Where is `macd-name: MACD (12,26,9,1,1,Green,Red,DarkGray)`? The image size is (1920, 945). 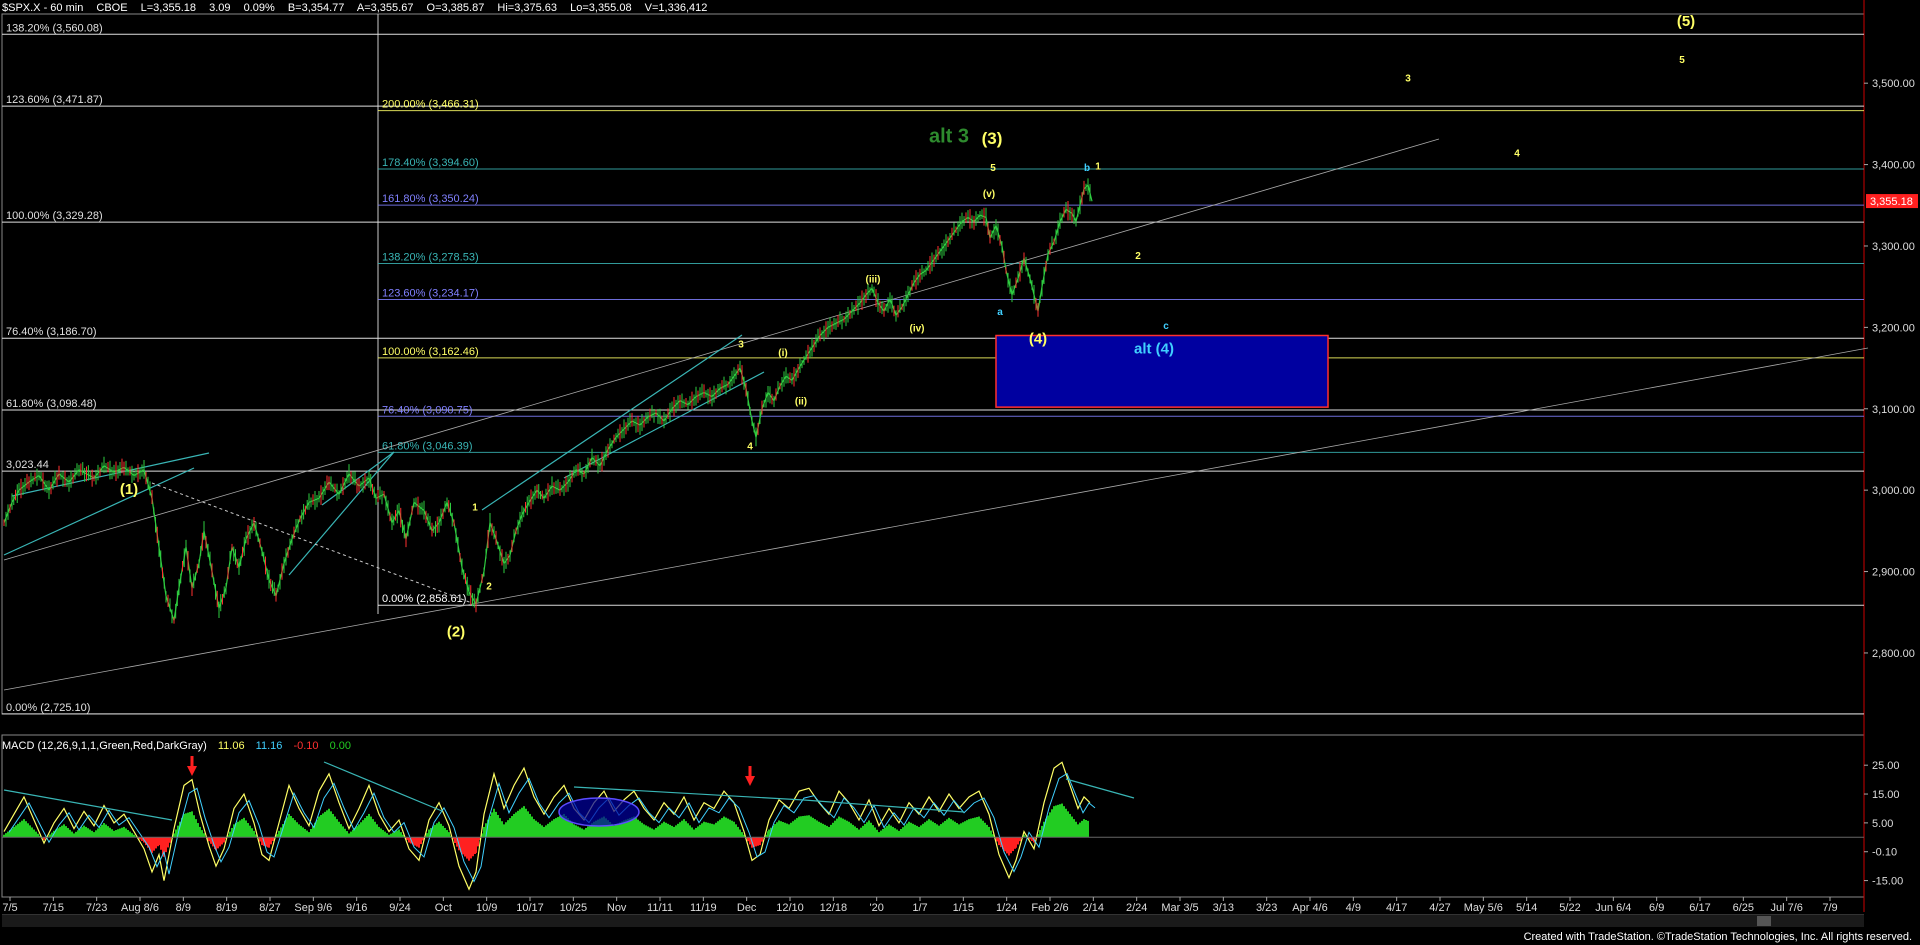 macd-name: MACD (12,26,9,1,1,Green,Red,DarkGray) is located at coordinates (104, 746).